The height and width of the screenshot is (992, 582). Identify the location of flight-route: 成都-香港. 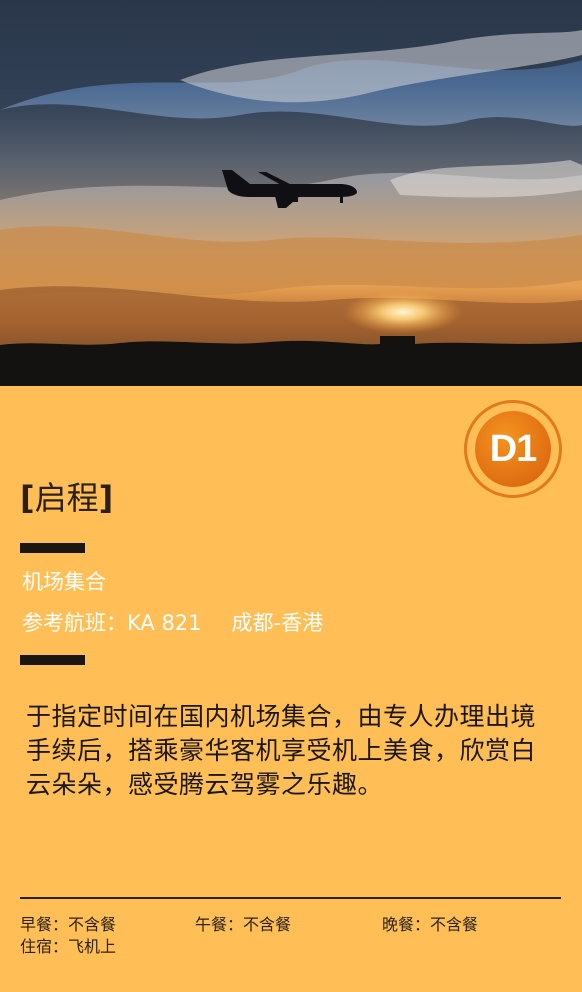
(277, 623).